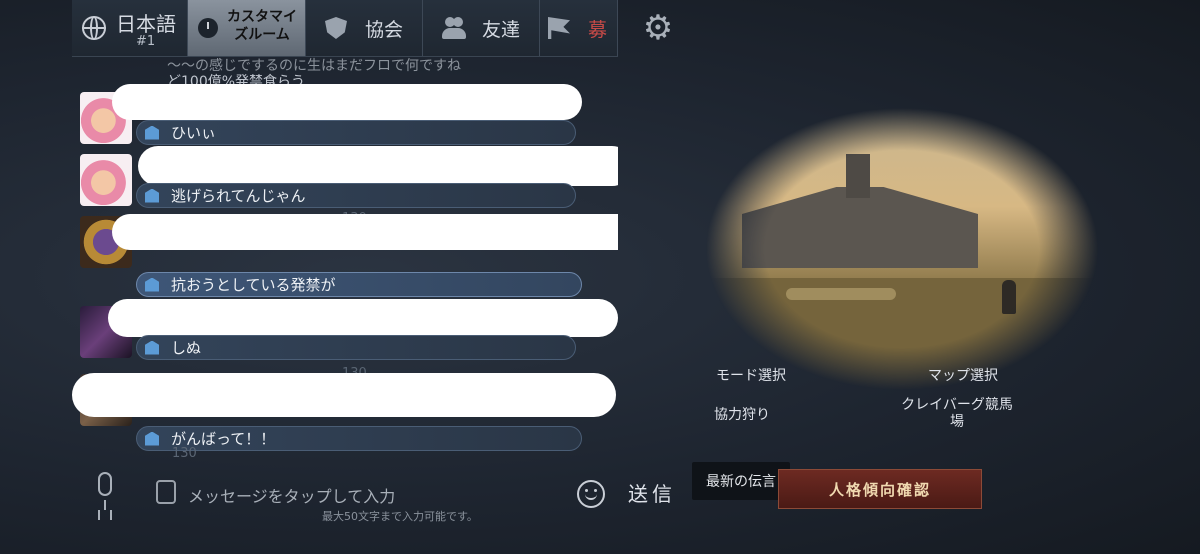 The width and height of the screenshot is (1200, 554). Describe the element at coordinates (1009, 297) in the screenshot. I see `character-figure` at that location.